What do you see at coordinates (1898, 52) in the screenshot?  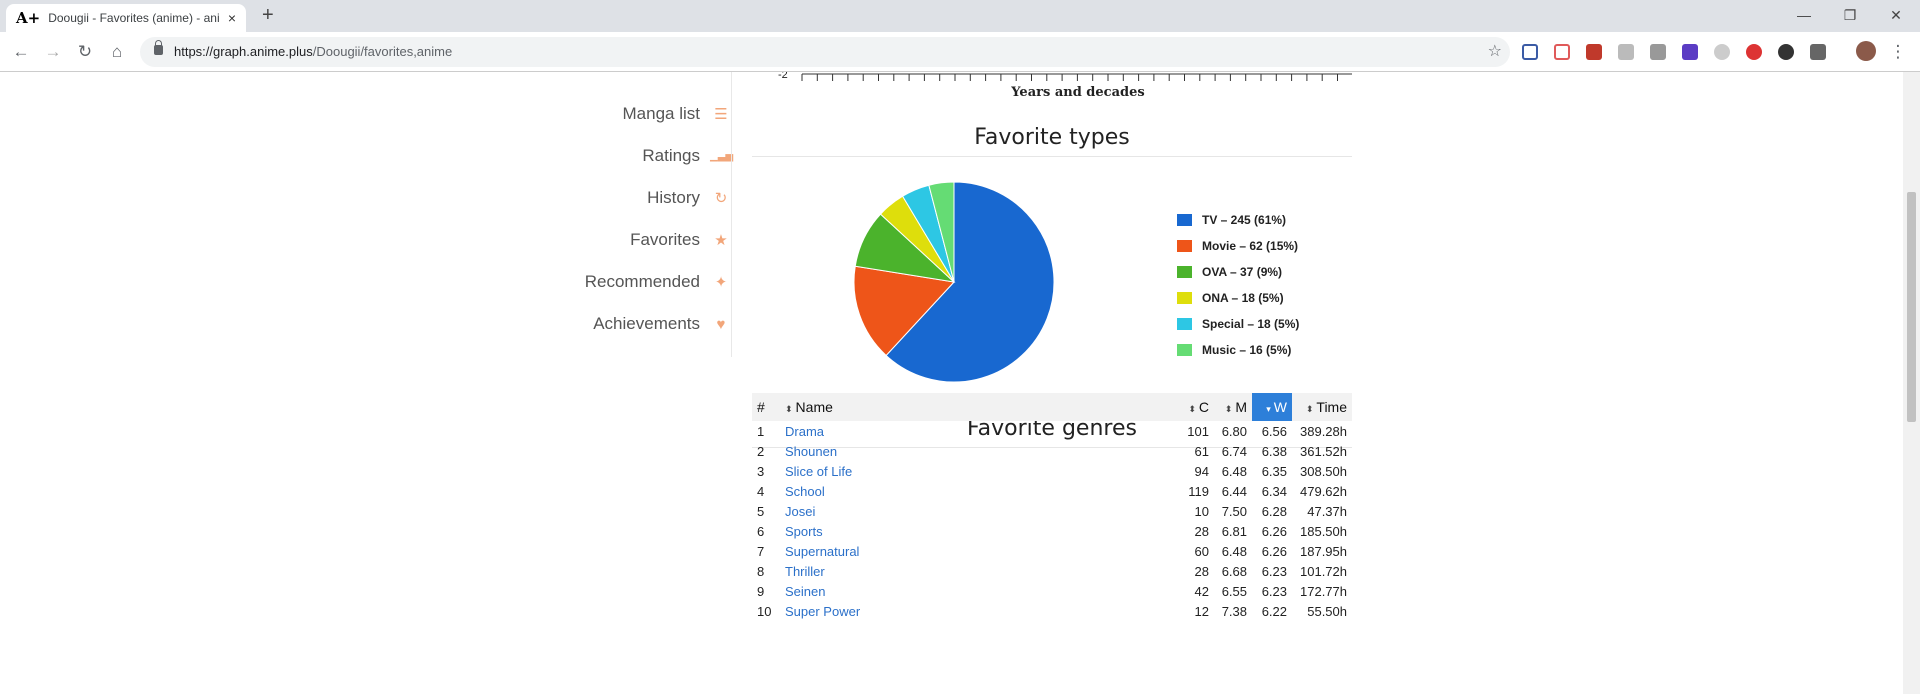 I see `browser-menu-icon: ⋮` at bounding box center [1898, 52].